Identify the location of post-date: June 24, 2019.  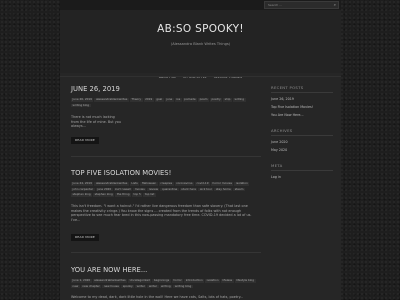
(82, 183).